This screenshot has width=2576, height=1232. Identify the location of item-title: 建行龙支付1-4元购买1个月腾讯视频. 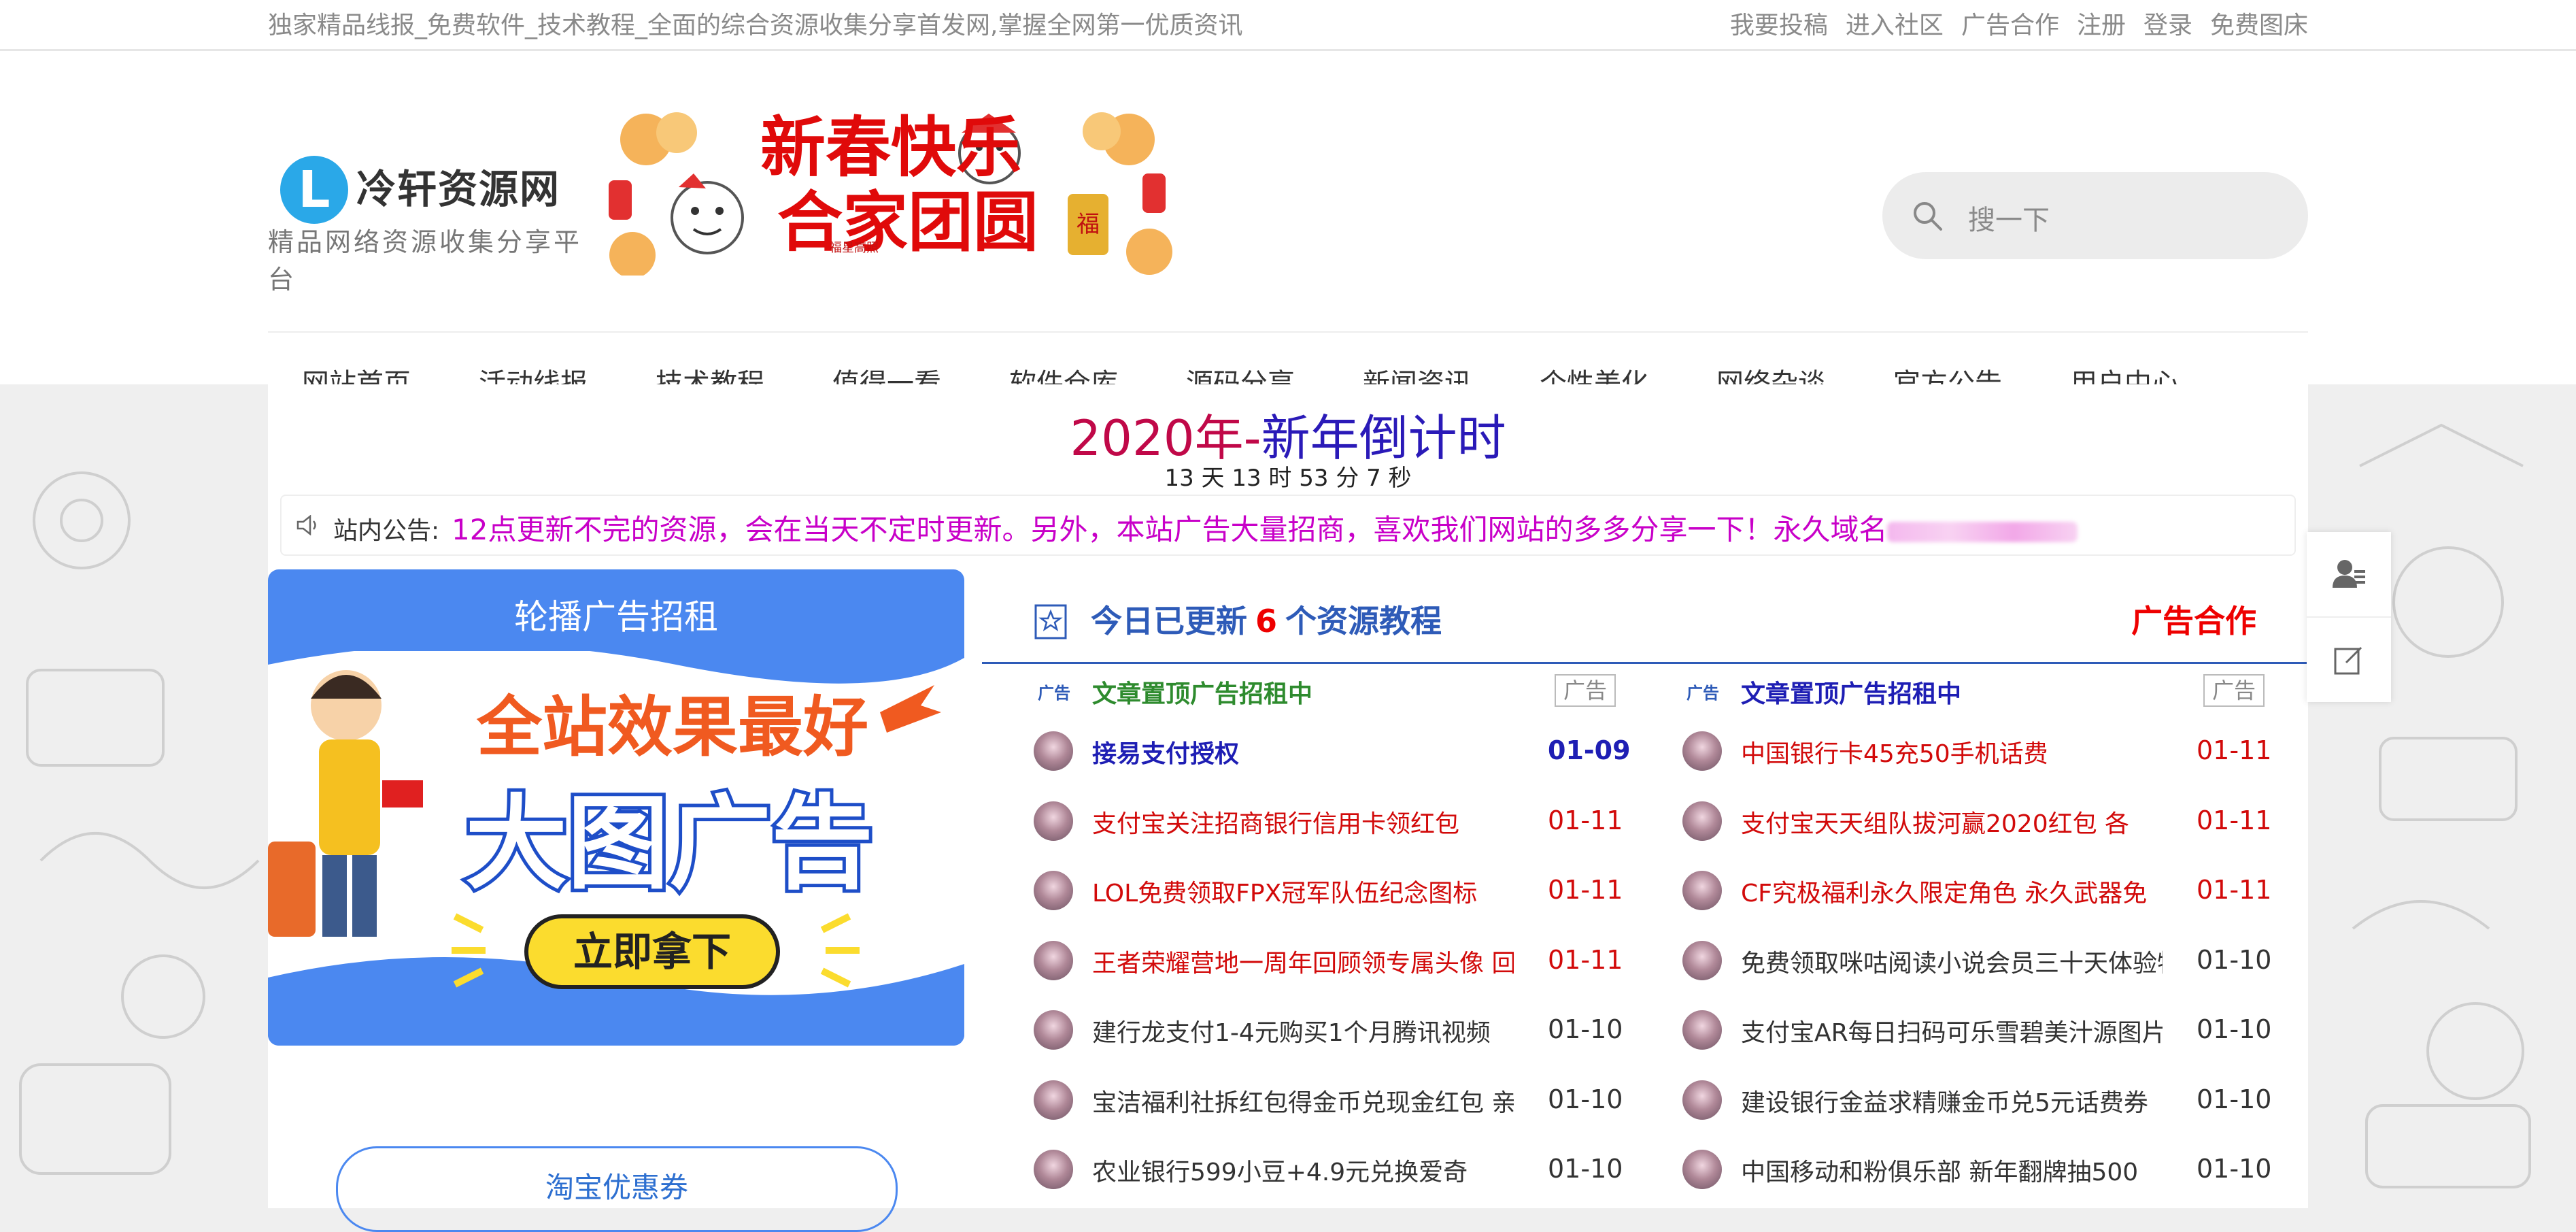
(1303, 1030).